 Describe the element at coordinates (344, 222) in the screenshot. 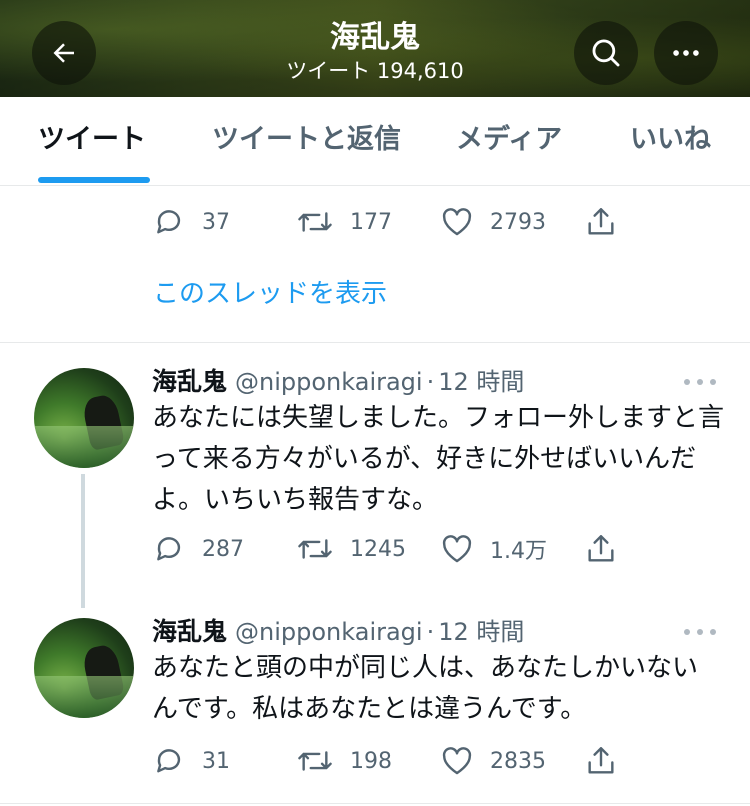

I see `retweet-button: 177` at that location.